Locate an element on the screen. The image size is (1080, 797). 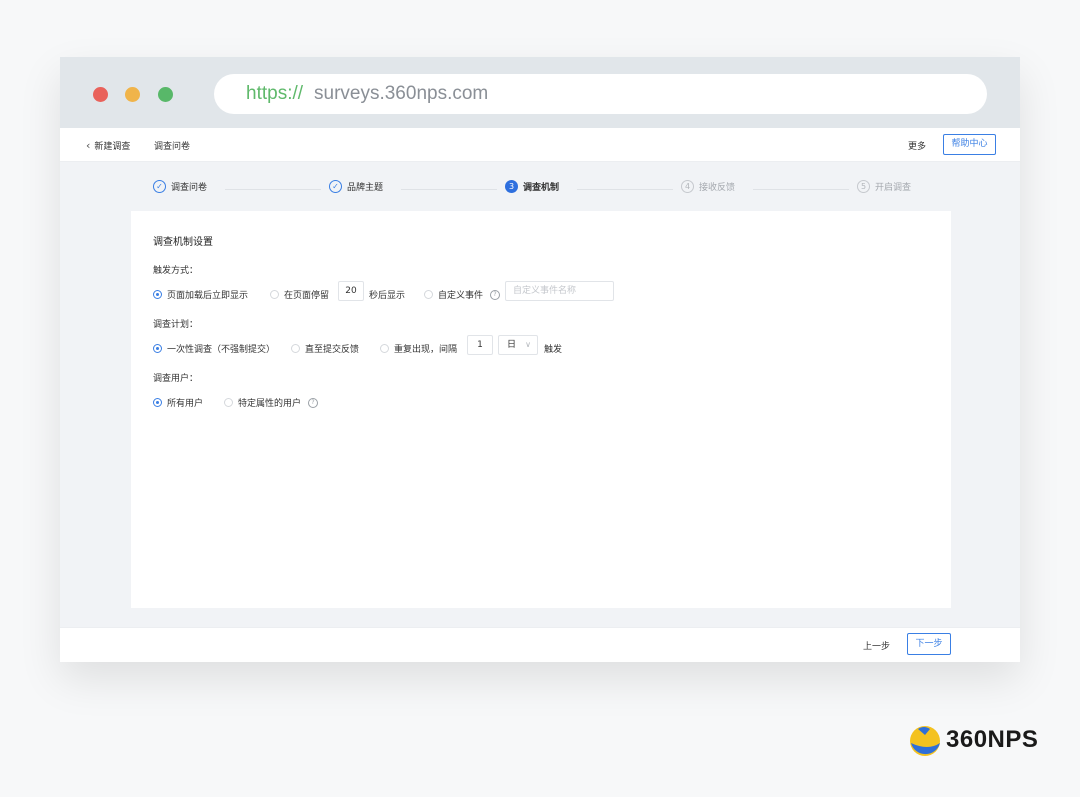
users-all-radio: 所有用户 is located at coordinates (178, 402).